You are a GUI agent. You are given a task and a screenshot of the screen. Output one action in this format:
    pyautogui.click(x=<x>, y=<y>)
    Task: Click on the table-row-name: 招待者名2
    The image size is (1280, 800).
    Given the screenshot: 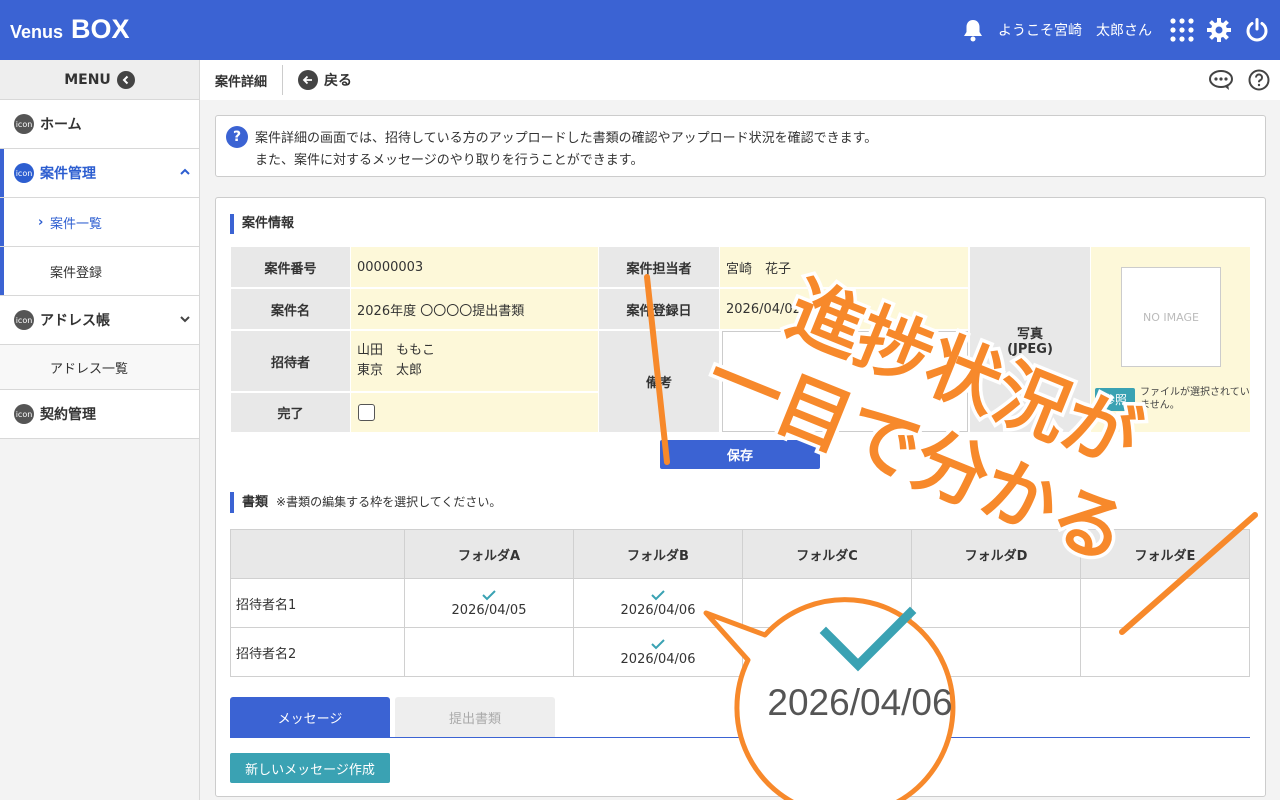 What is the action you would take?
    pyautogui.click(x=317, y=652)
    